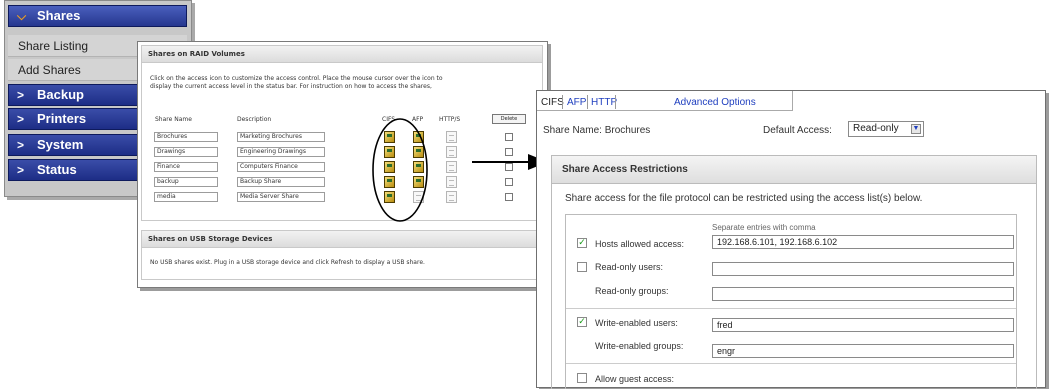 This screenshot has width=1052, height=389. What do you see at coordinates (632, 291) in the screenshot?
I see `read-only-groups-label: Read-only groups:` at bounding box center [632, 291].